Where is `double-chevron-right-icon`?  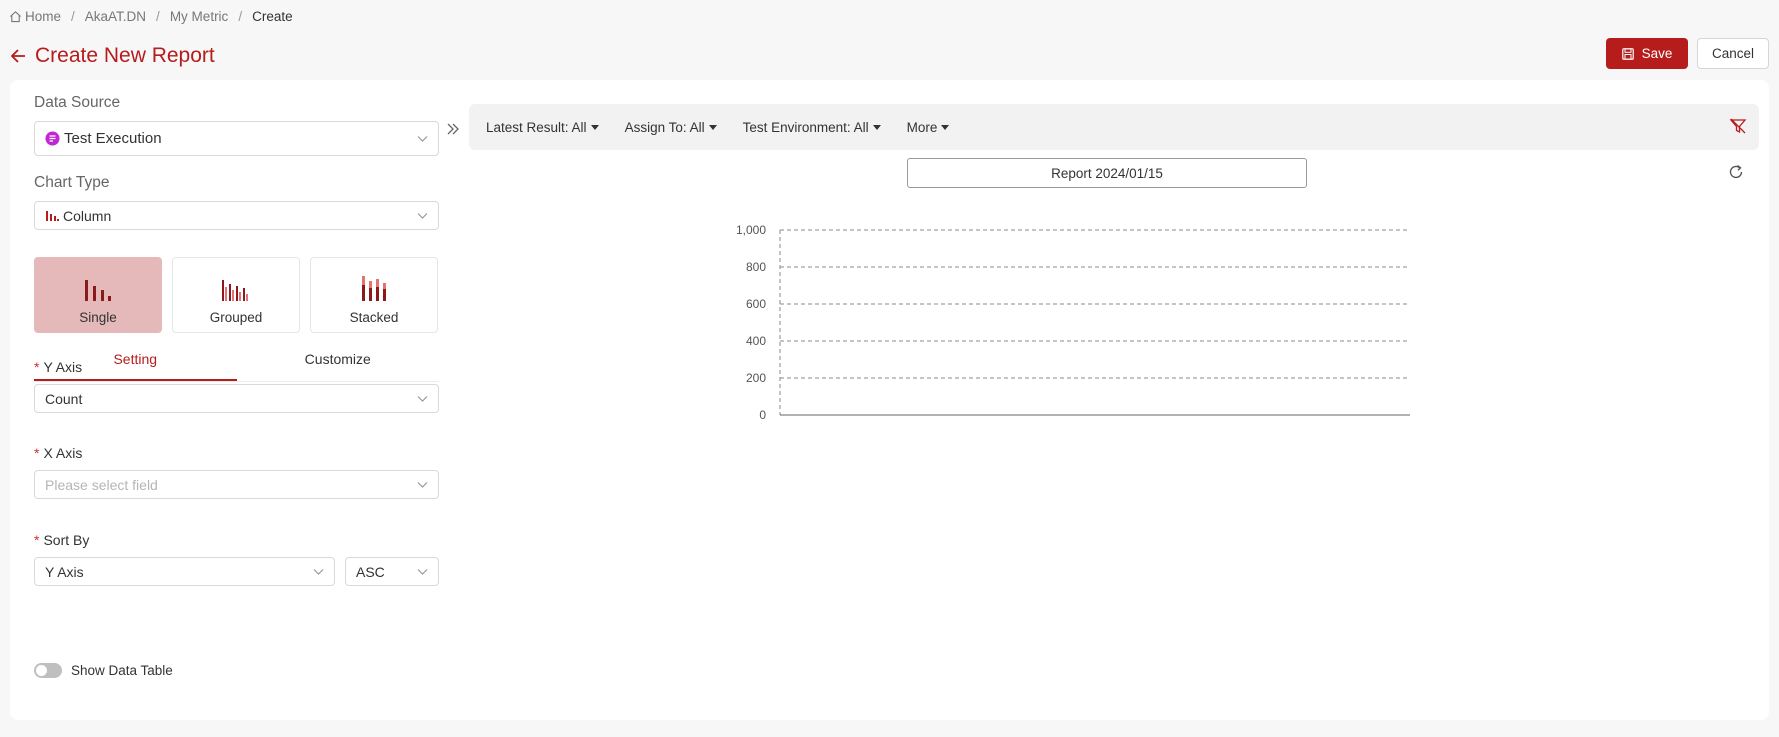 double-chevron-right-icon is located at coordinates (453, 129).